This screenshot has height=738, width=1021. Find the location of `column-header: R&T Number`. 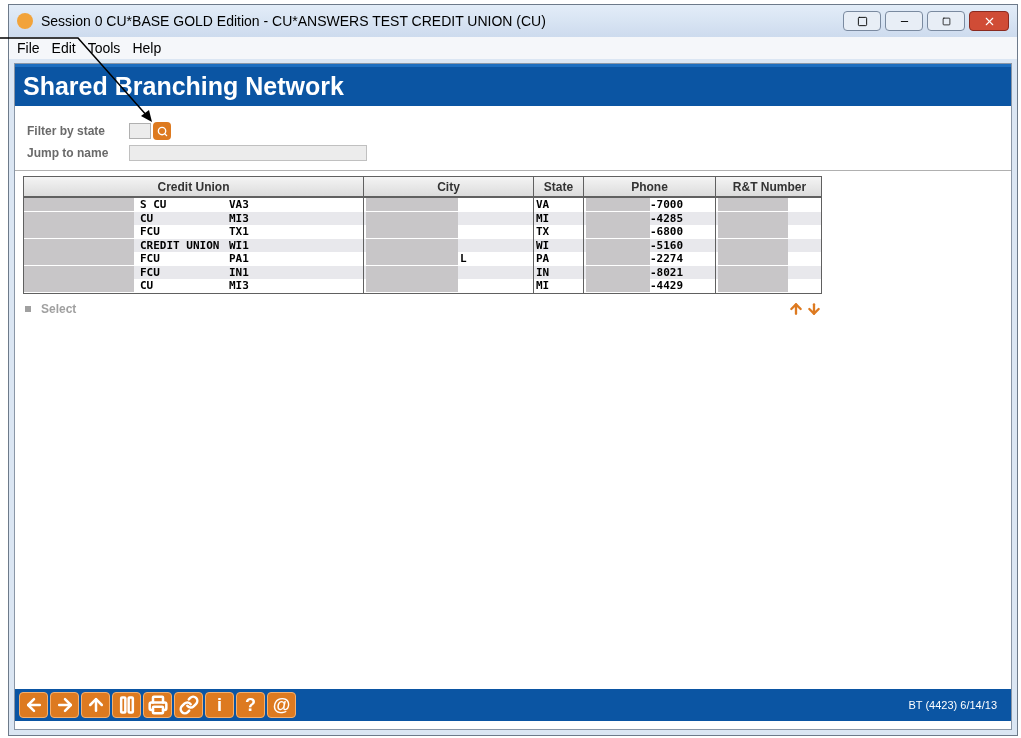

column-header: R&T Number is located at coordinates (769, 186).